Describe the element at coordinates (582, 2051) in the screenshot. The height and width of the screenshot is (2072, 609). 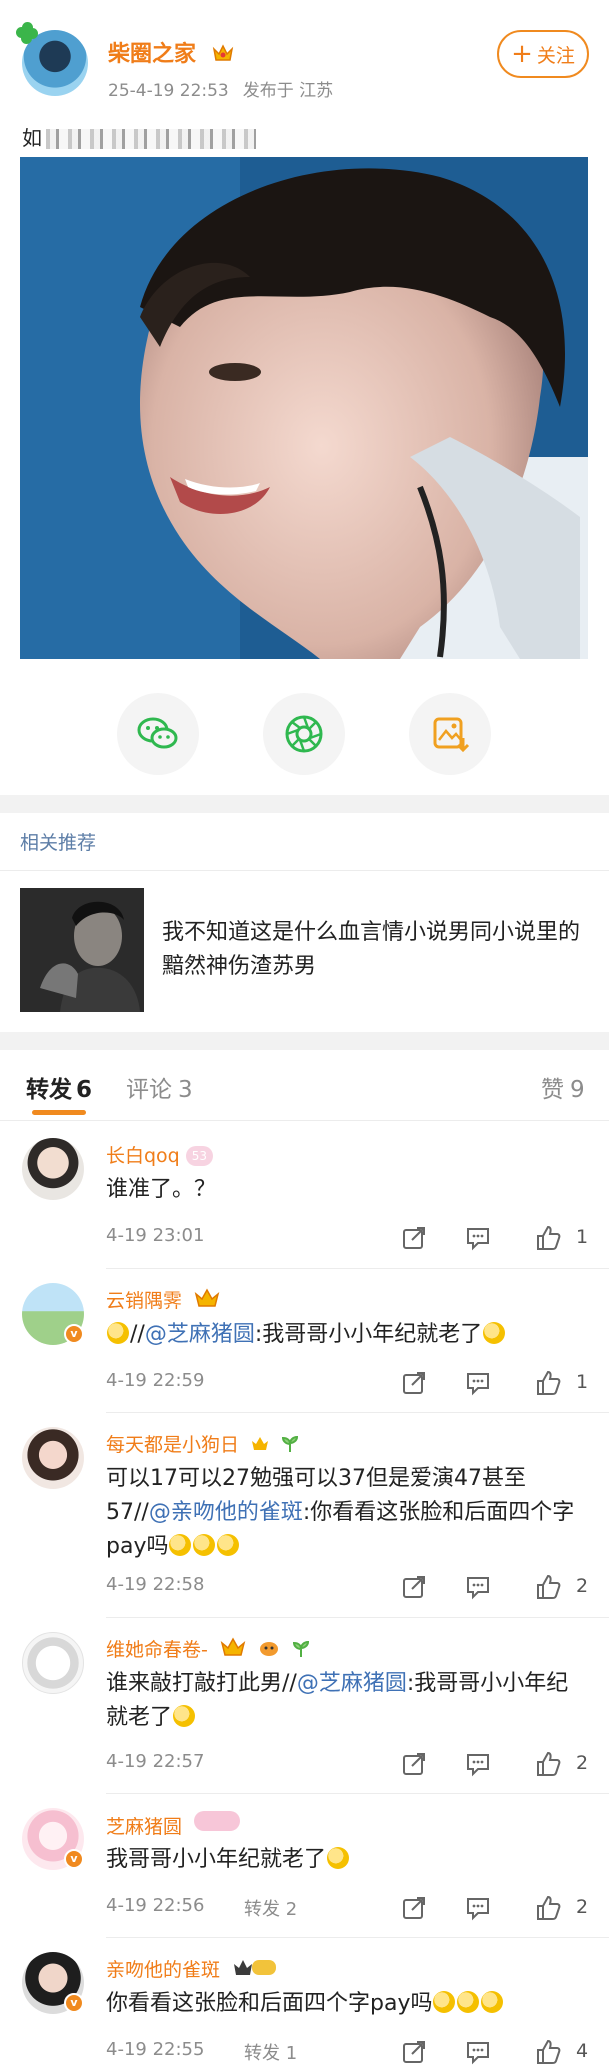
I see `like-count: 4` at that location.